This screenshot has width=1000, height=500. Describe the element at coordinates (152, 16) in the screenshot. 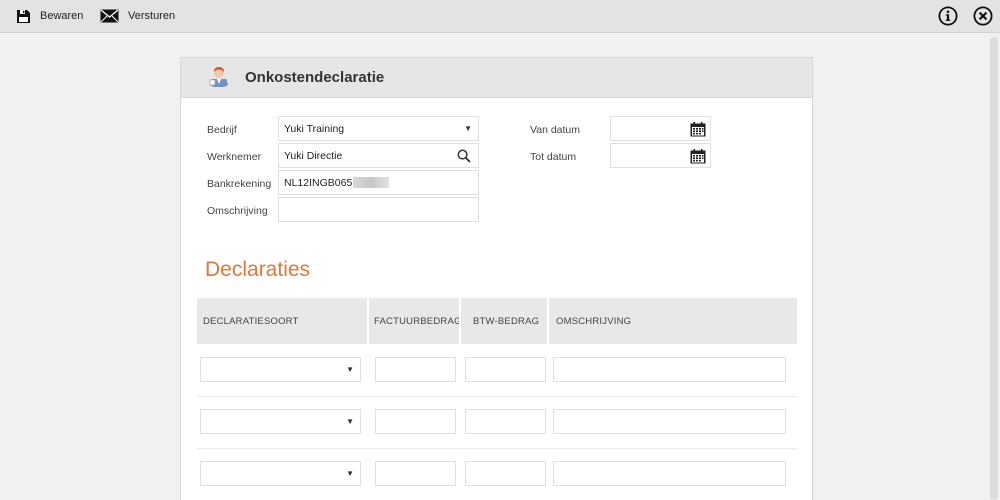

I see `send-button-label: Versturen` at that location.